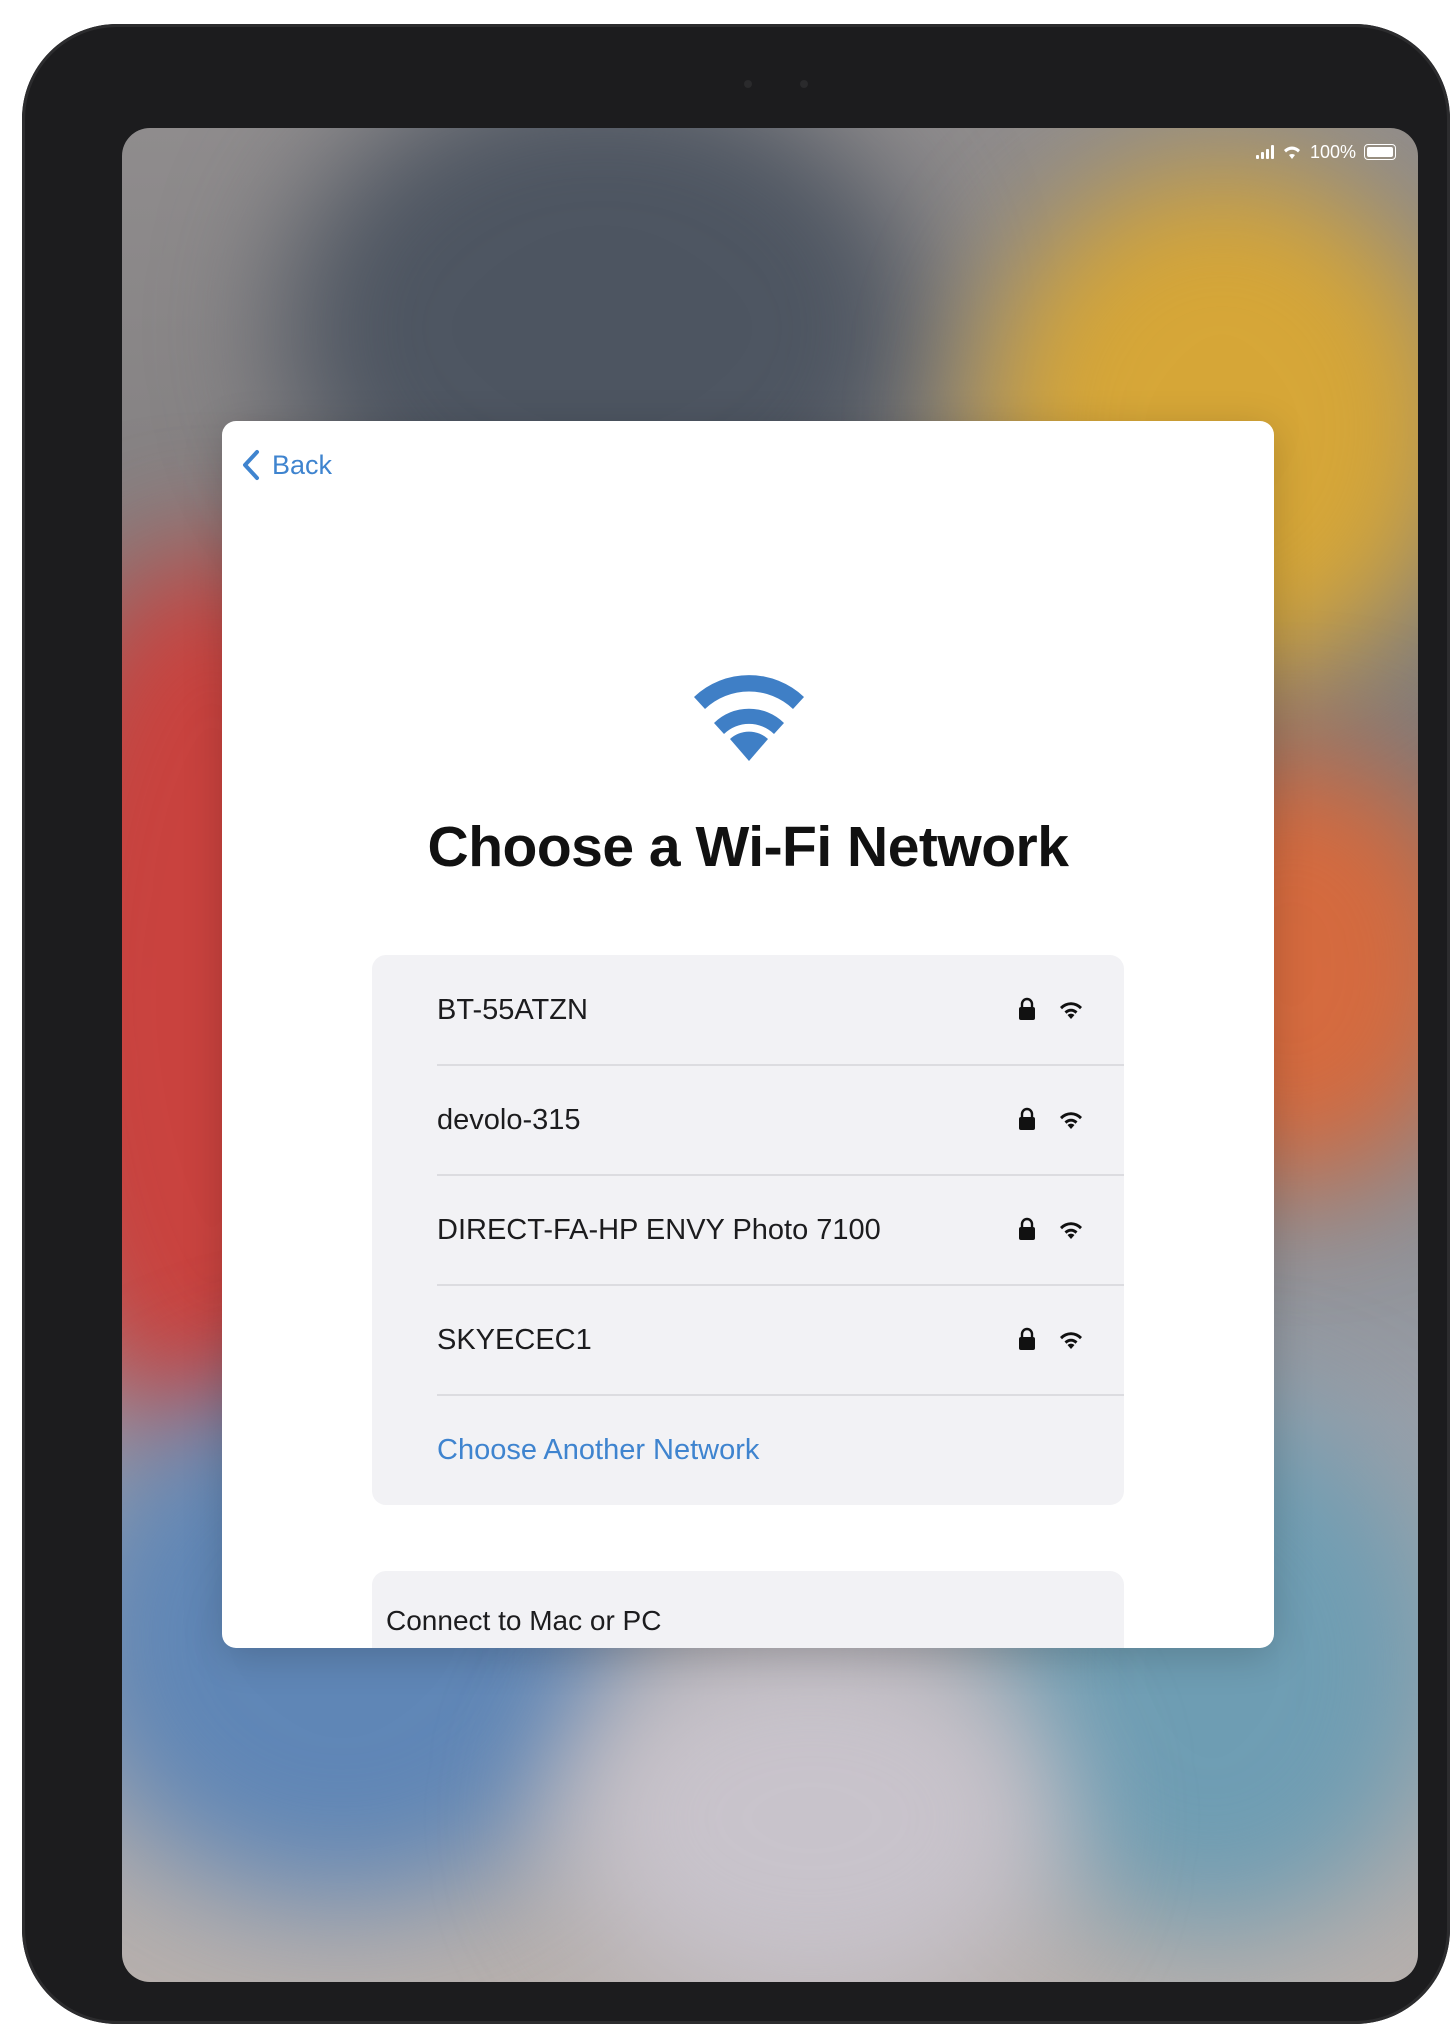 Image resolution: width=1455 pixels, height=2033 pixels. What do you see at coordinates (1264, 152) in the screenshot?
I see `cellular-signal-icon` at bounding box center [1264, 152].